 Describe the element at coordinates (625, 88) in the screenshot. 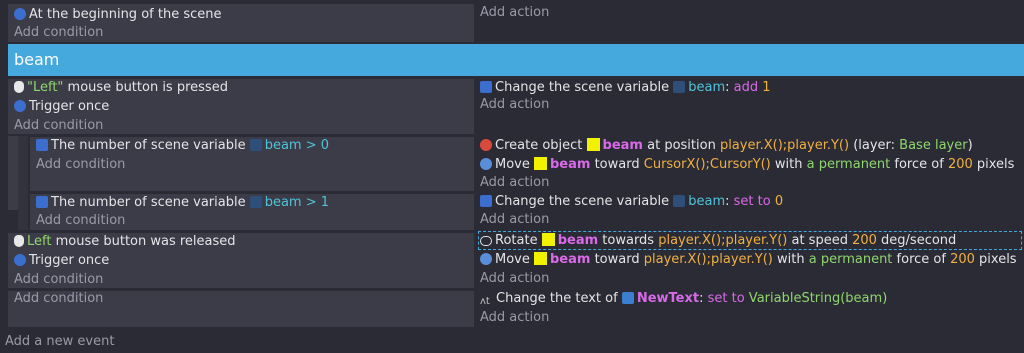

I see `action-change-variable: Change the scene variable beam: add 1` at that location.